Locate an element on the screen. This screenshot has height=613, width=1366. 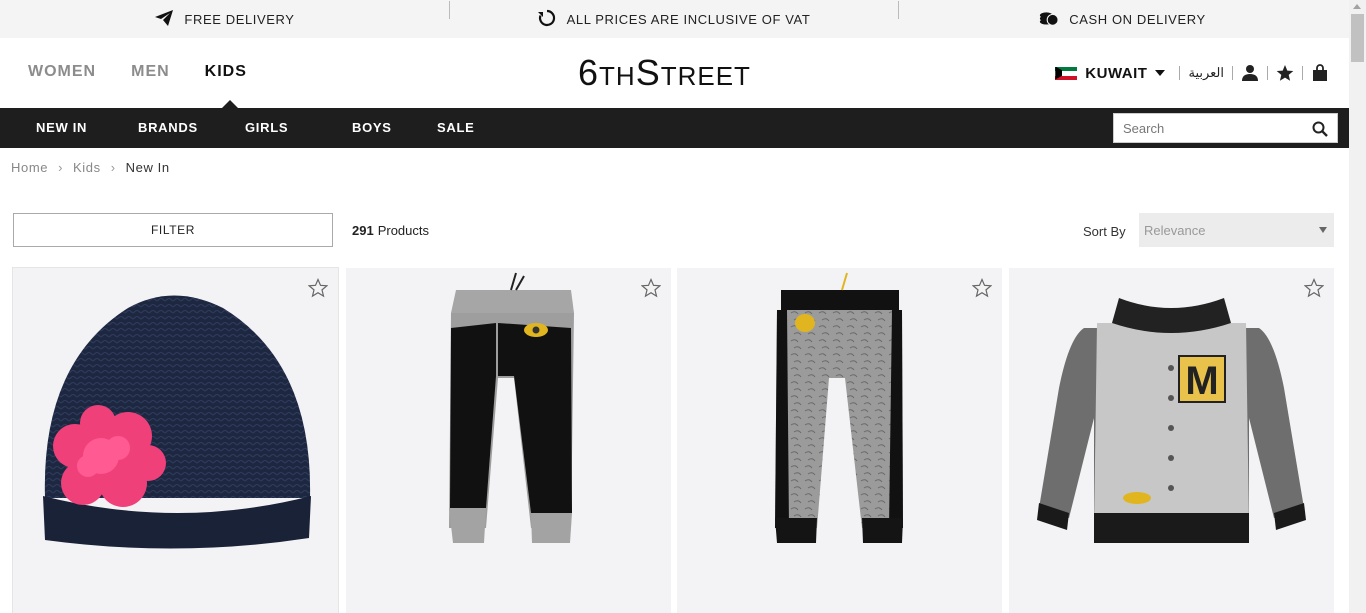
category-nav: NEW IN BRANDS GIRLS BOYS SALE is located at coordinates (266, 127).